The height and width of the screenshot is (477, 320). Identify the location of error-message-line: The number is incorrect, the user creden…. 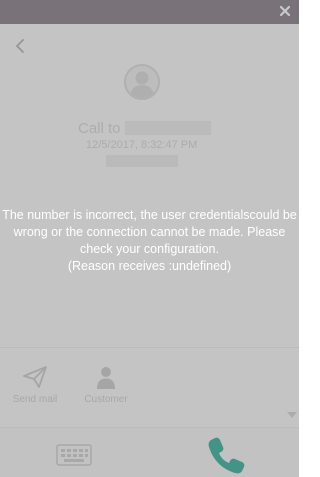
(149, 215).